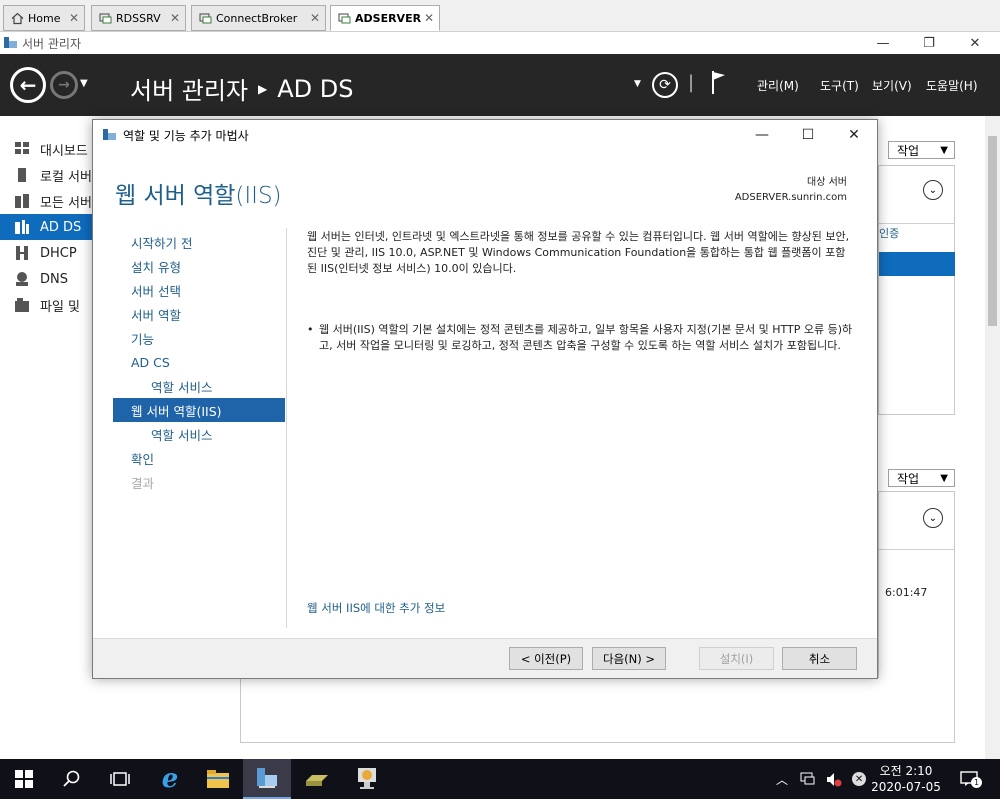 Image resolution: width=1000 pixels, height=799 pixels. I want to click on server-manager-taskbar-button, so click(267, 779).